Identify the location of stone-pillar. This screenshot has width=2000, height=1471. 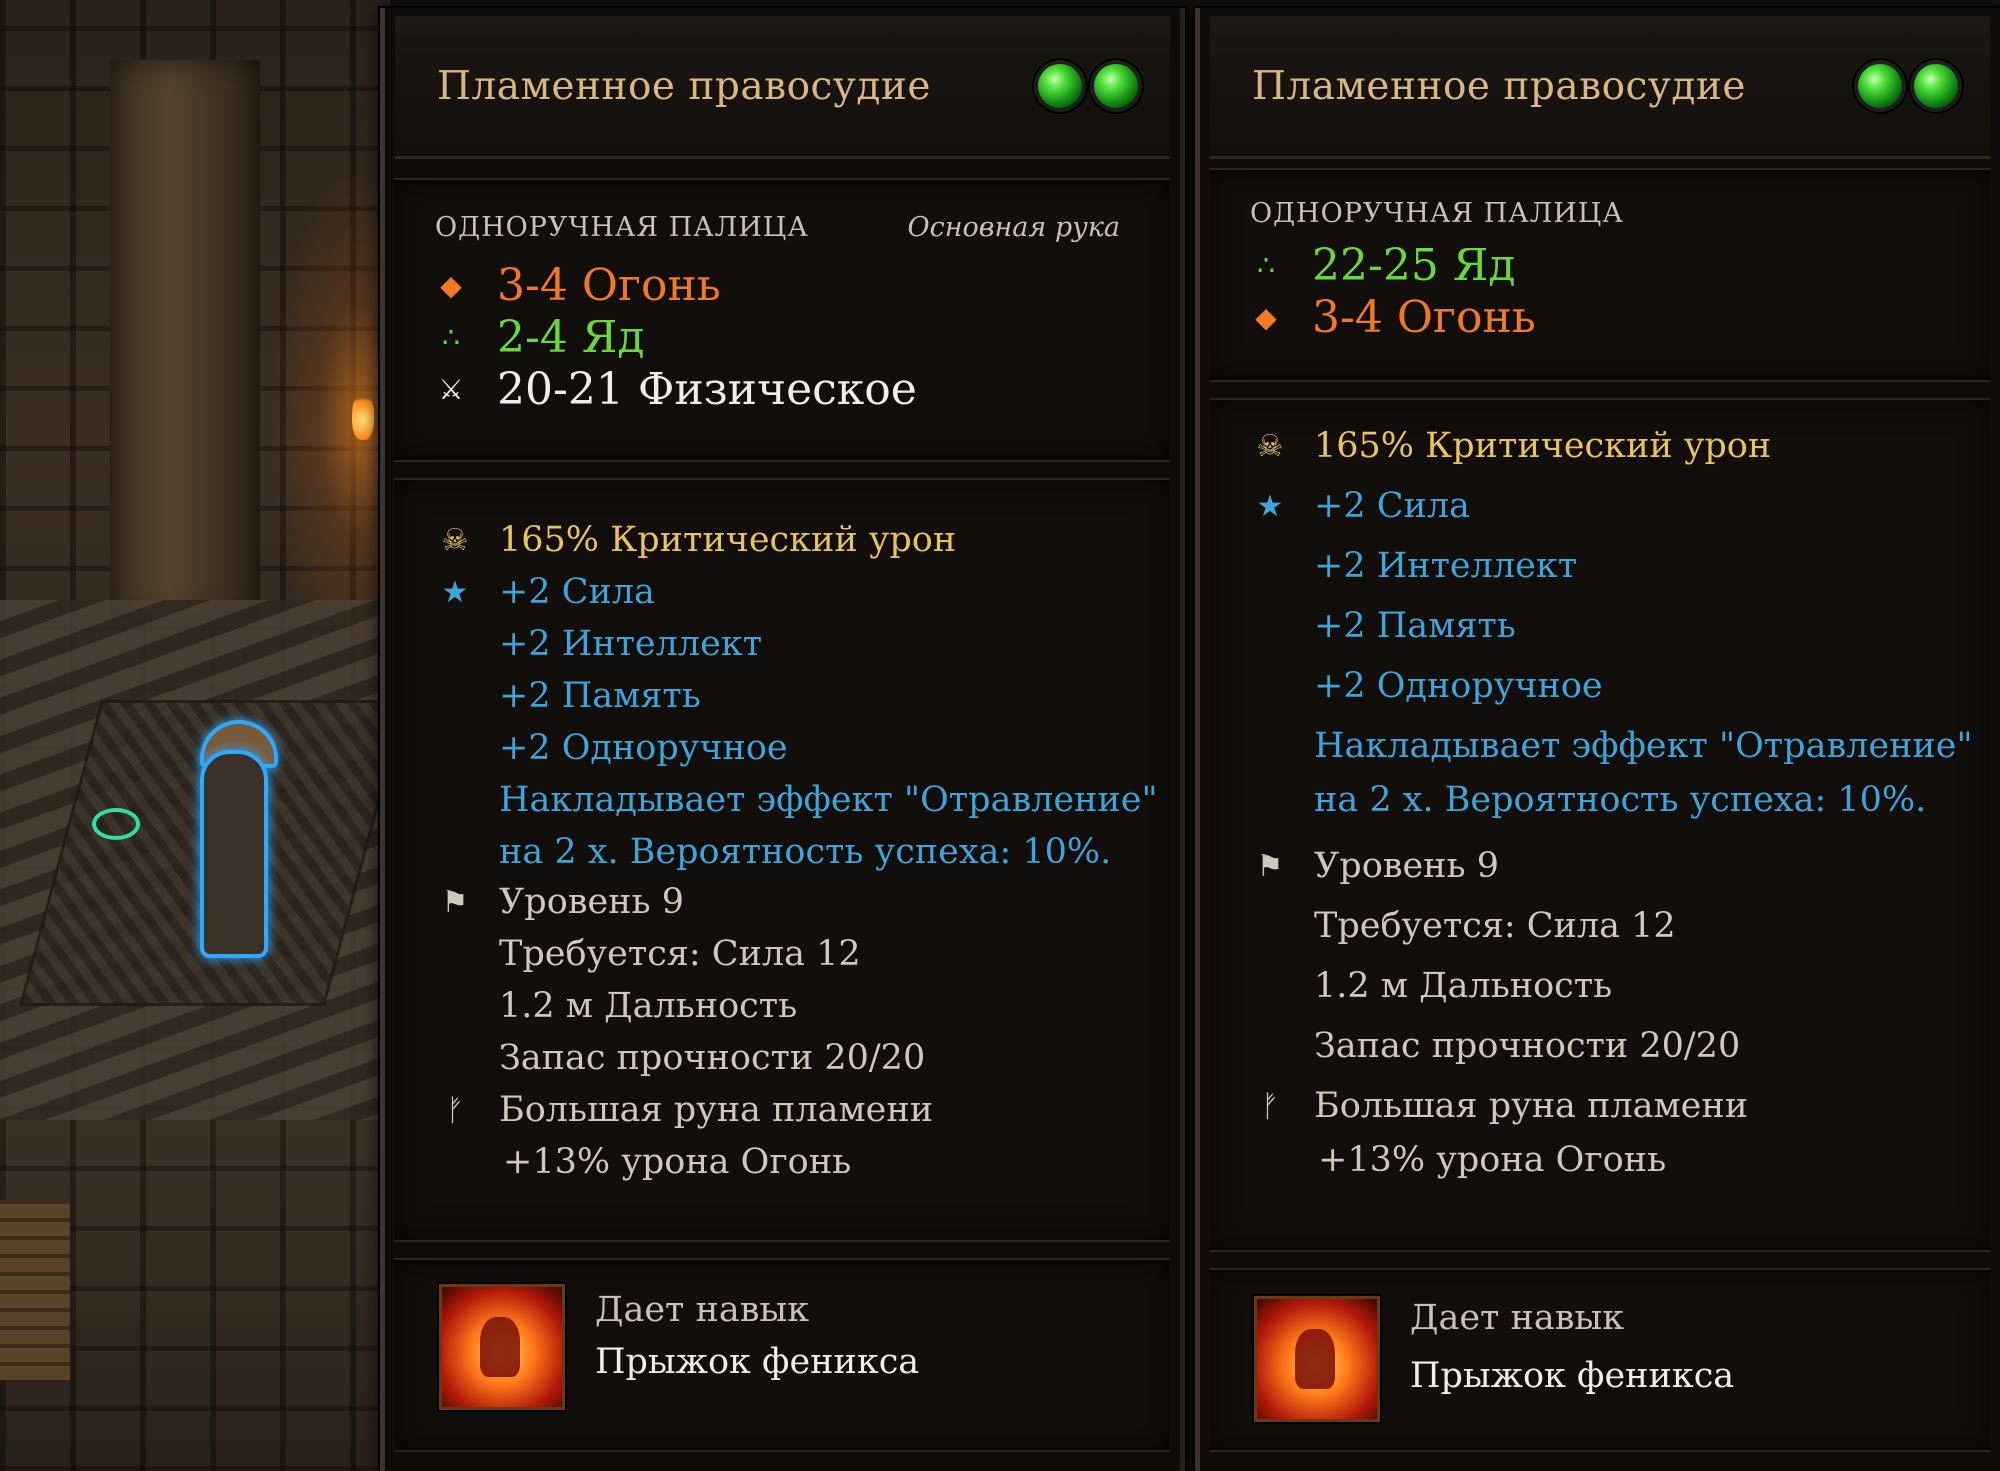
(185, 340).